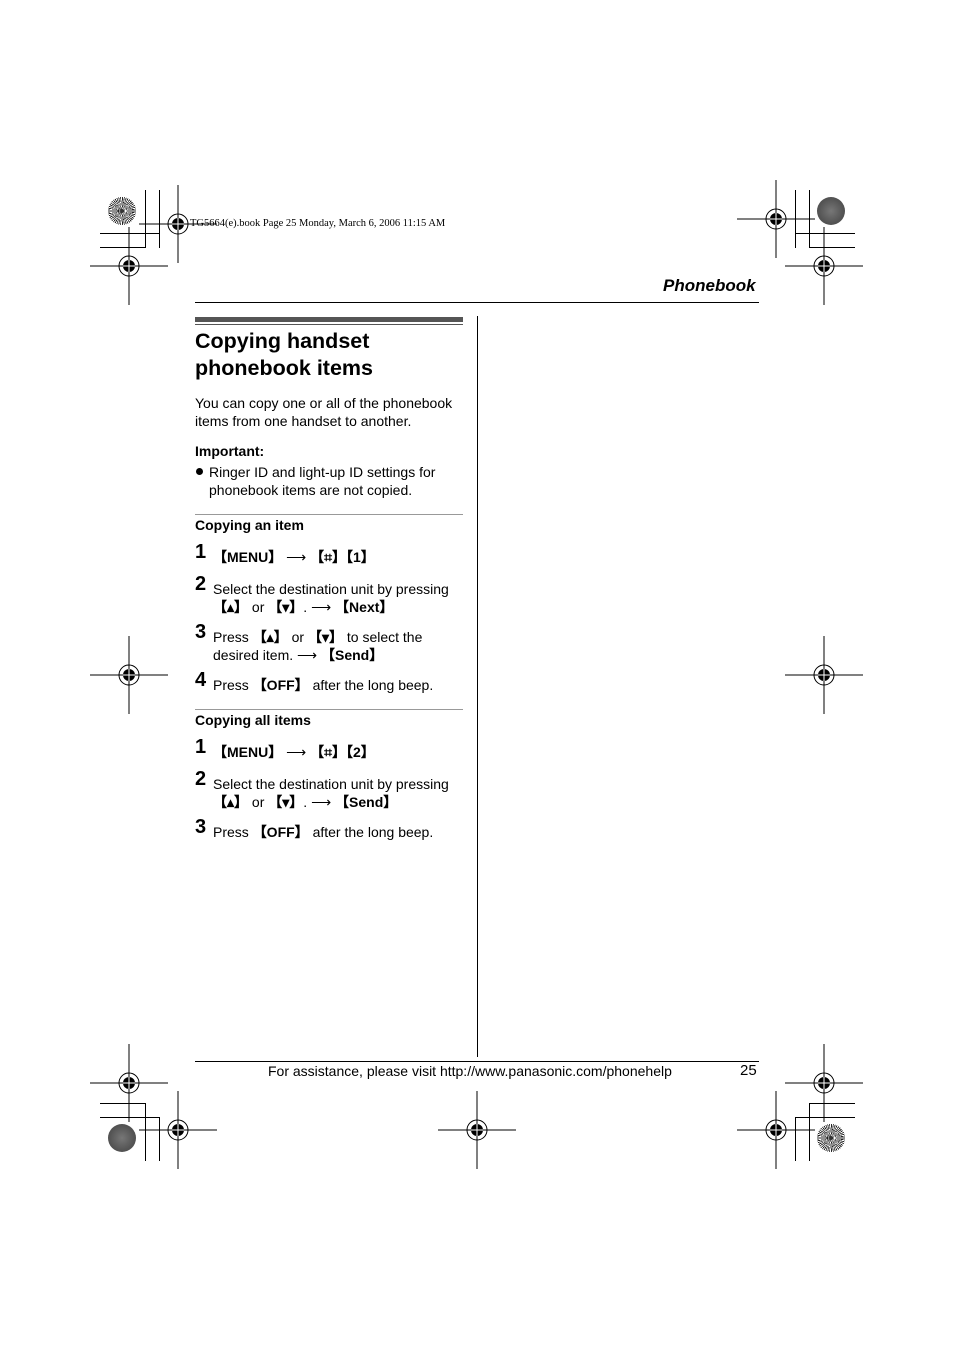  What do you see at coordinates (748, 1070) in the screenshot?
I see `page-number: 25` at bounding box center [748, 1070].